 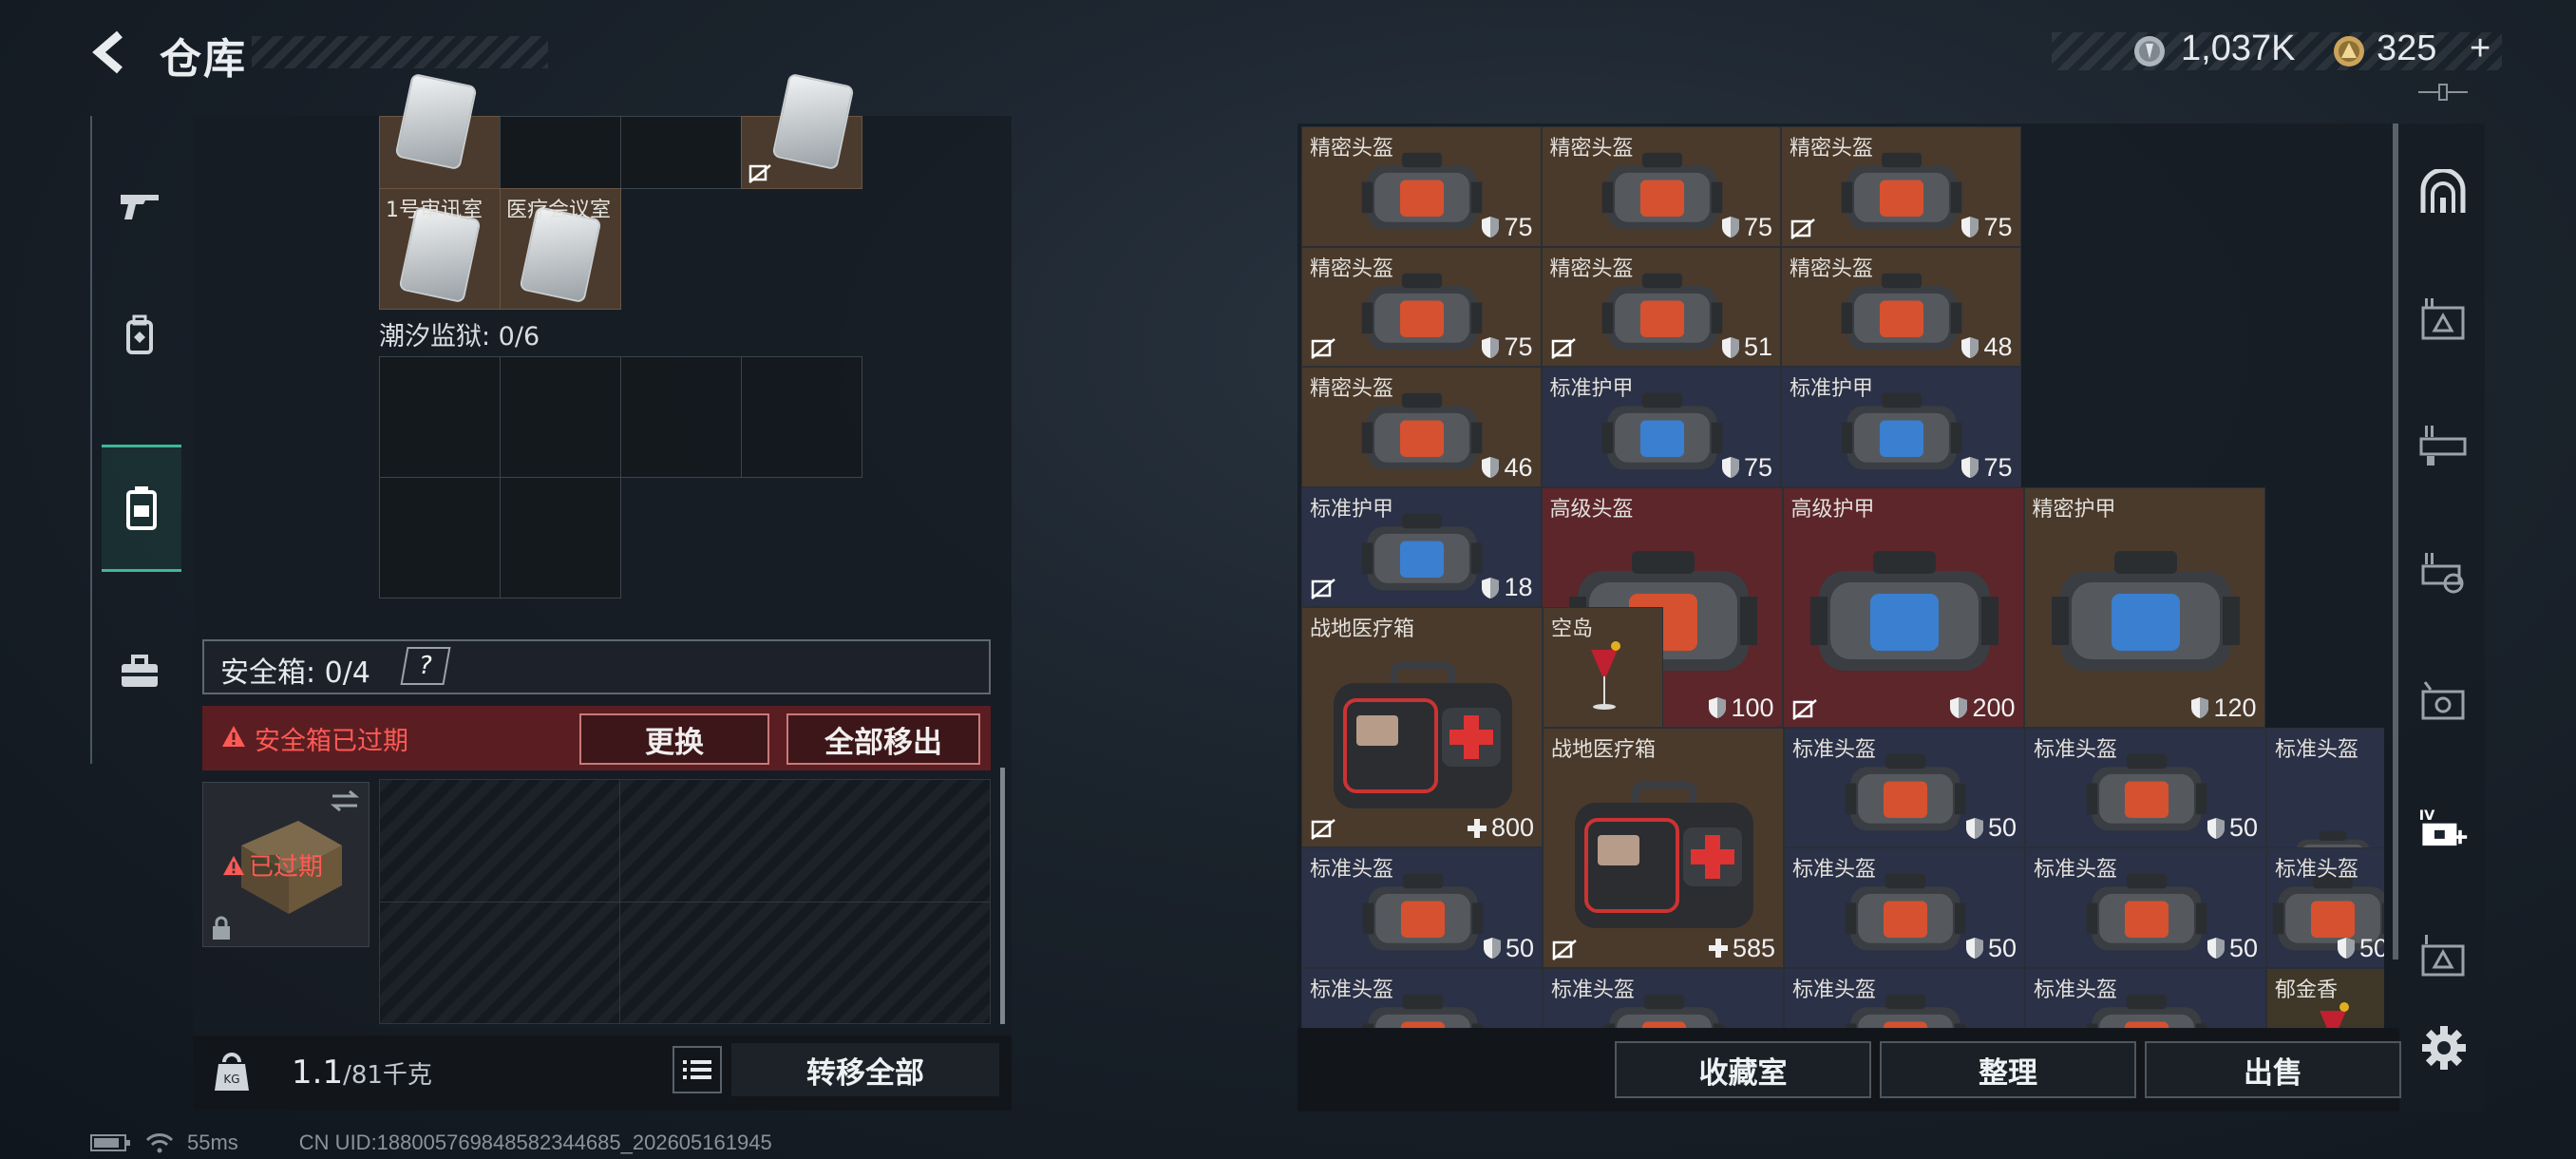 I want to click on gear-icon, so click(x=2444, y=1048).